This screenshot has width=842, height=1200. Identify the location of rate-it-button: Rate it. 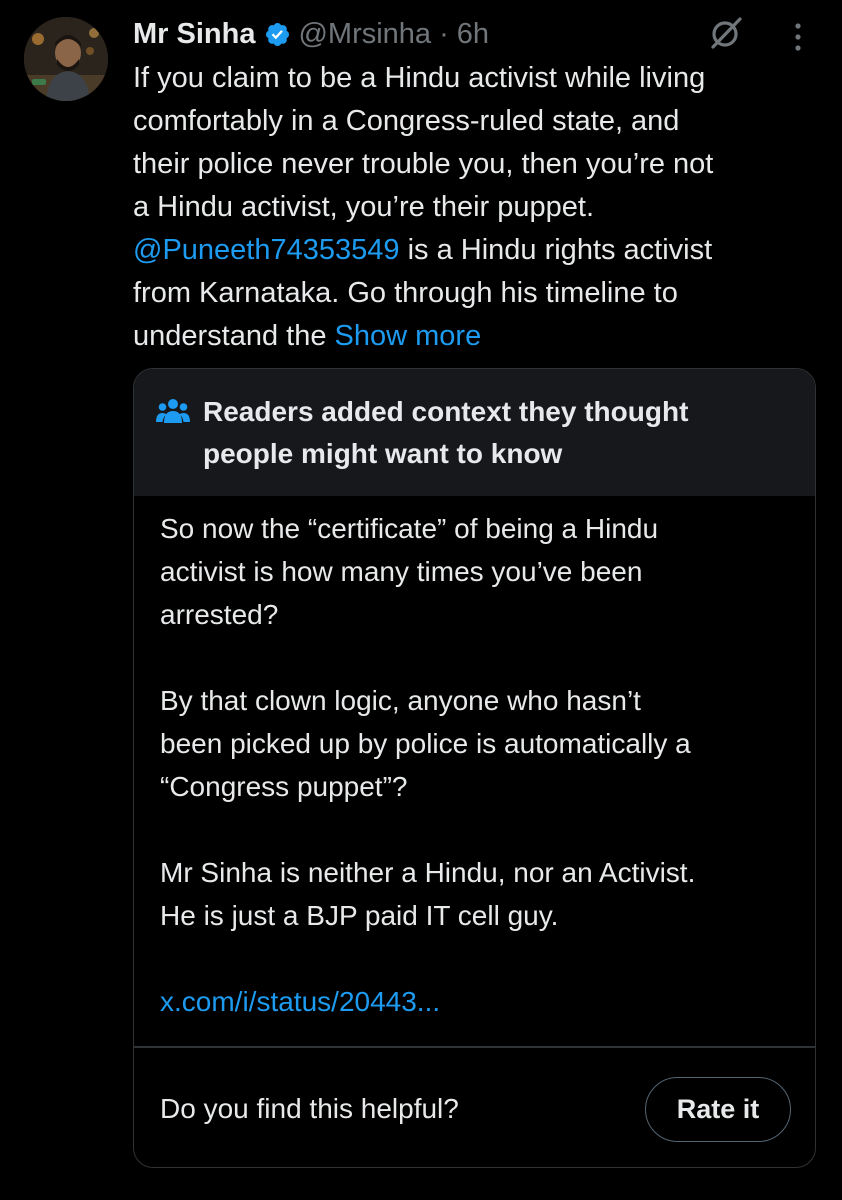
(718, 1109).